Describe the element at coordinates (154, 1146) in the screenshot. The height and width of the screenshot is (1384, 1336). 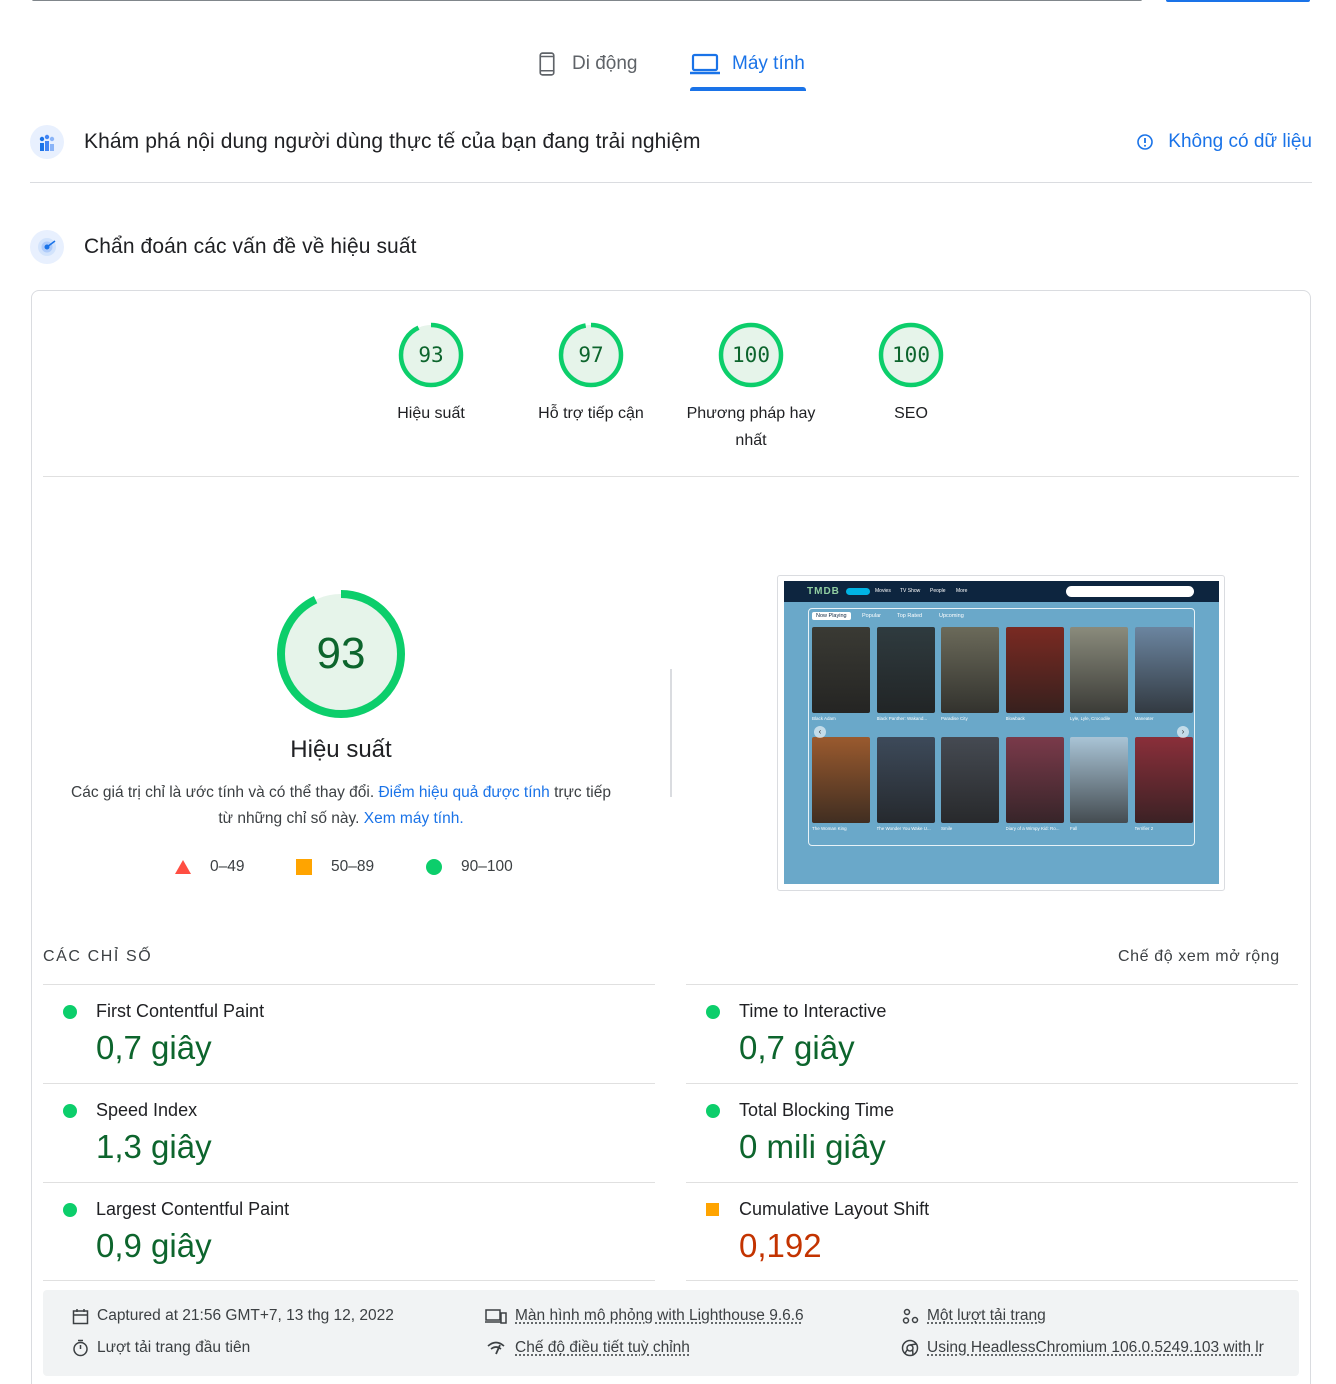
I see `metric-value: 1,3 giây` at that location.